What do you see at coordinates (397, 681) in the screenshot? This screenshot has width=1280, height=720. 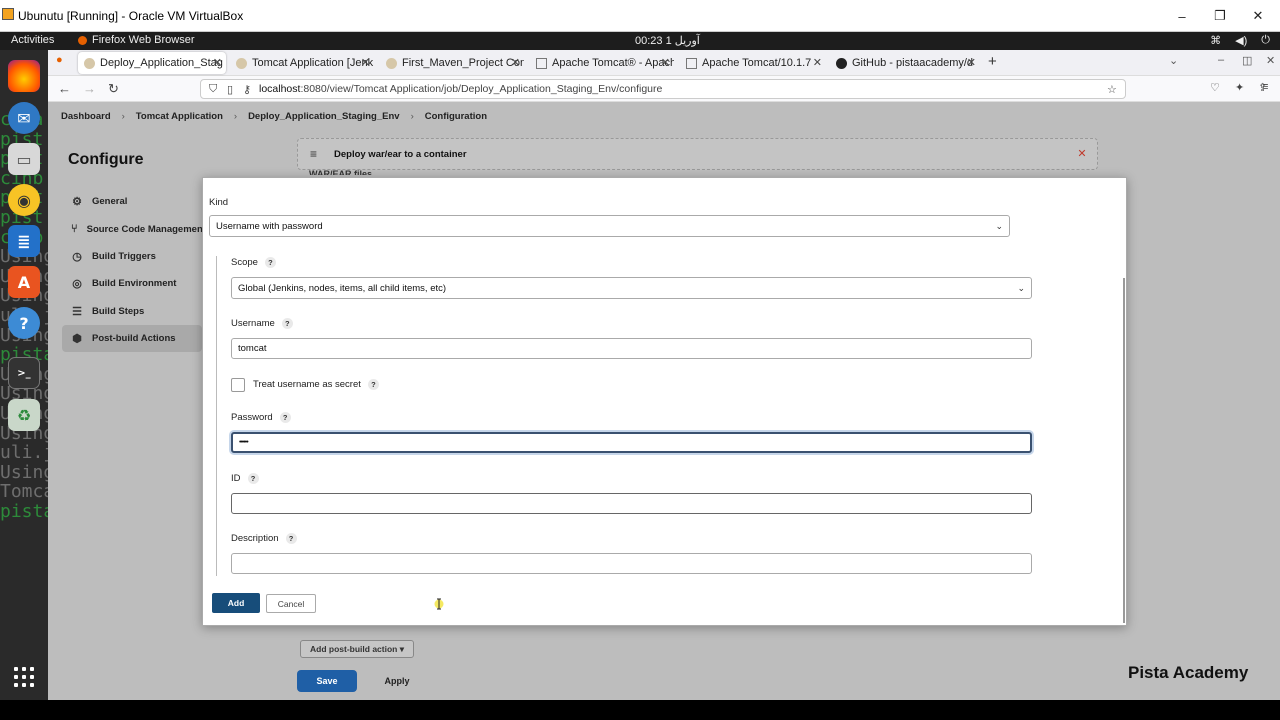 I see `apply-button: Apply` at bounding box center [397, 681].